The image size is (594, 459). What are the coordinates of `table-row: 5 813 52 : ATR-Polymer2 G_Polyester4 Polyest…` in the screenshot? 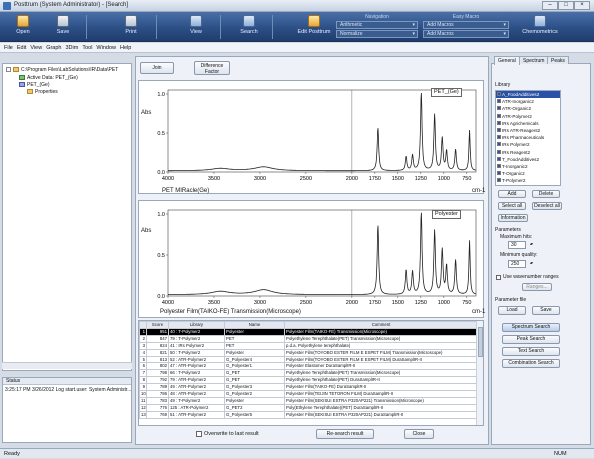 It's located at (308, 359).